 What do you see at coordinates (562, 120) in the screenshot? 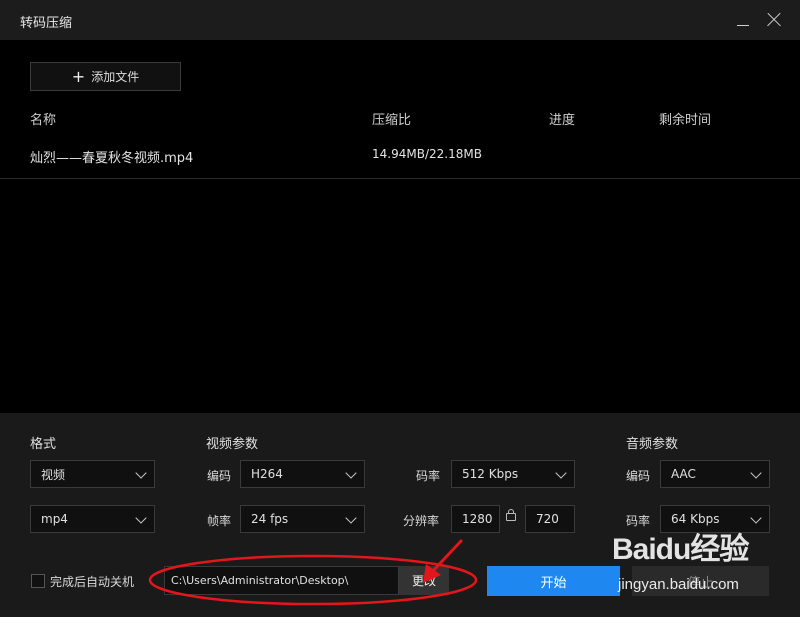
I see `column-header-progress: 进度` at bounding box center [562, 120].